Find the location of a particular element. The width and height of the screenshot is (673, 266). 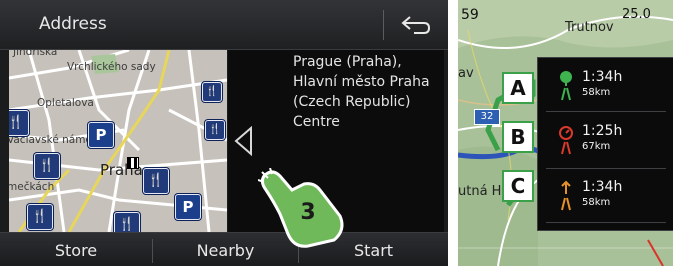

header-divider is located at coordinates (383, 25).